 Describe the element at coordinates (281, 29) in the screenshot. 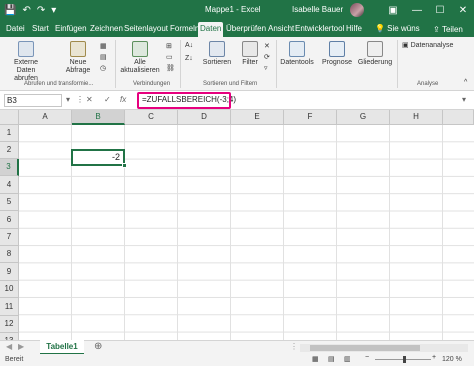

I see `tab-ansicht: Ansicht` at that location.